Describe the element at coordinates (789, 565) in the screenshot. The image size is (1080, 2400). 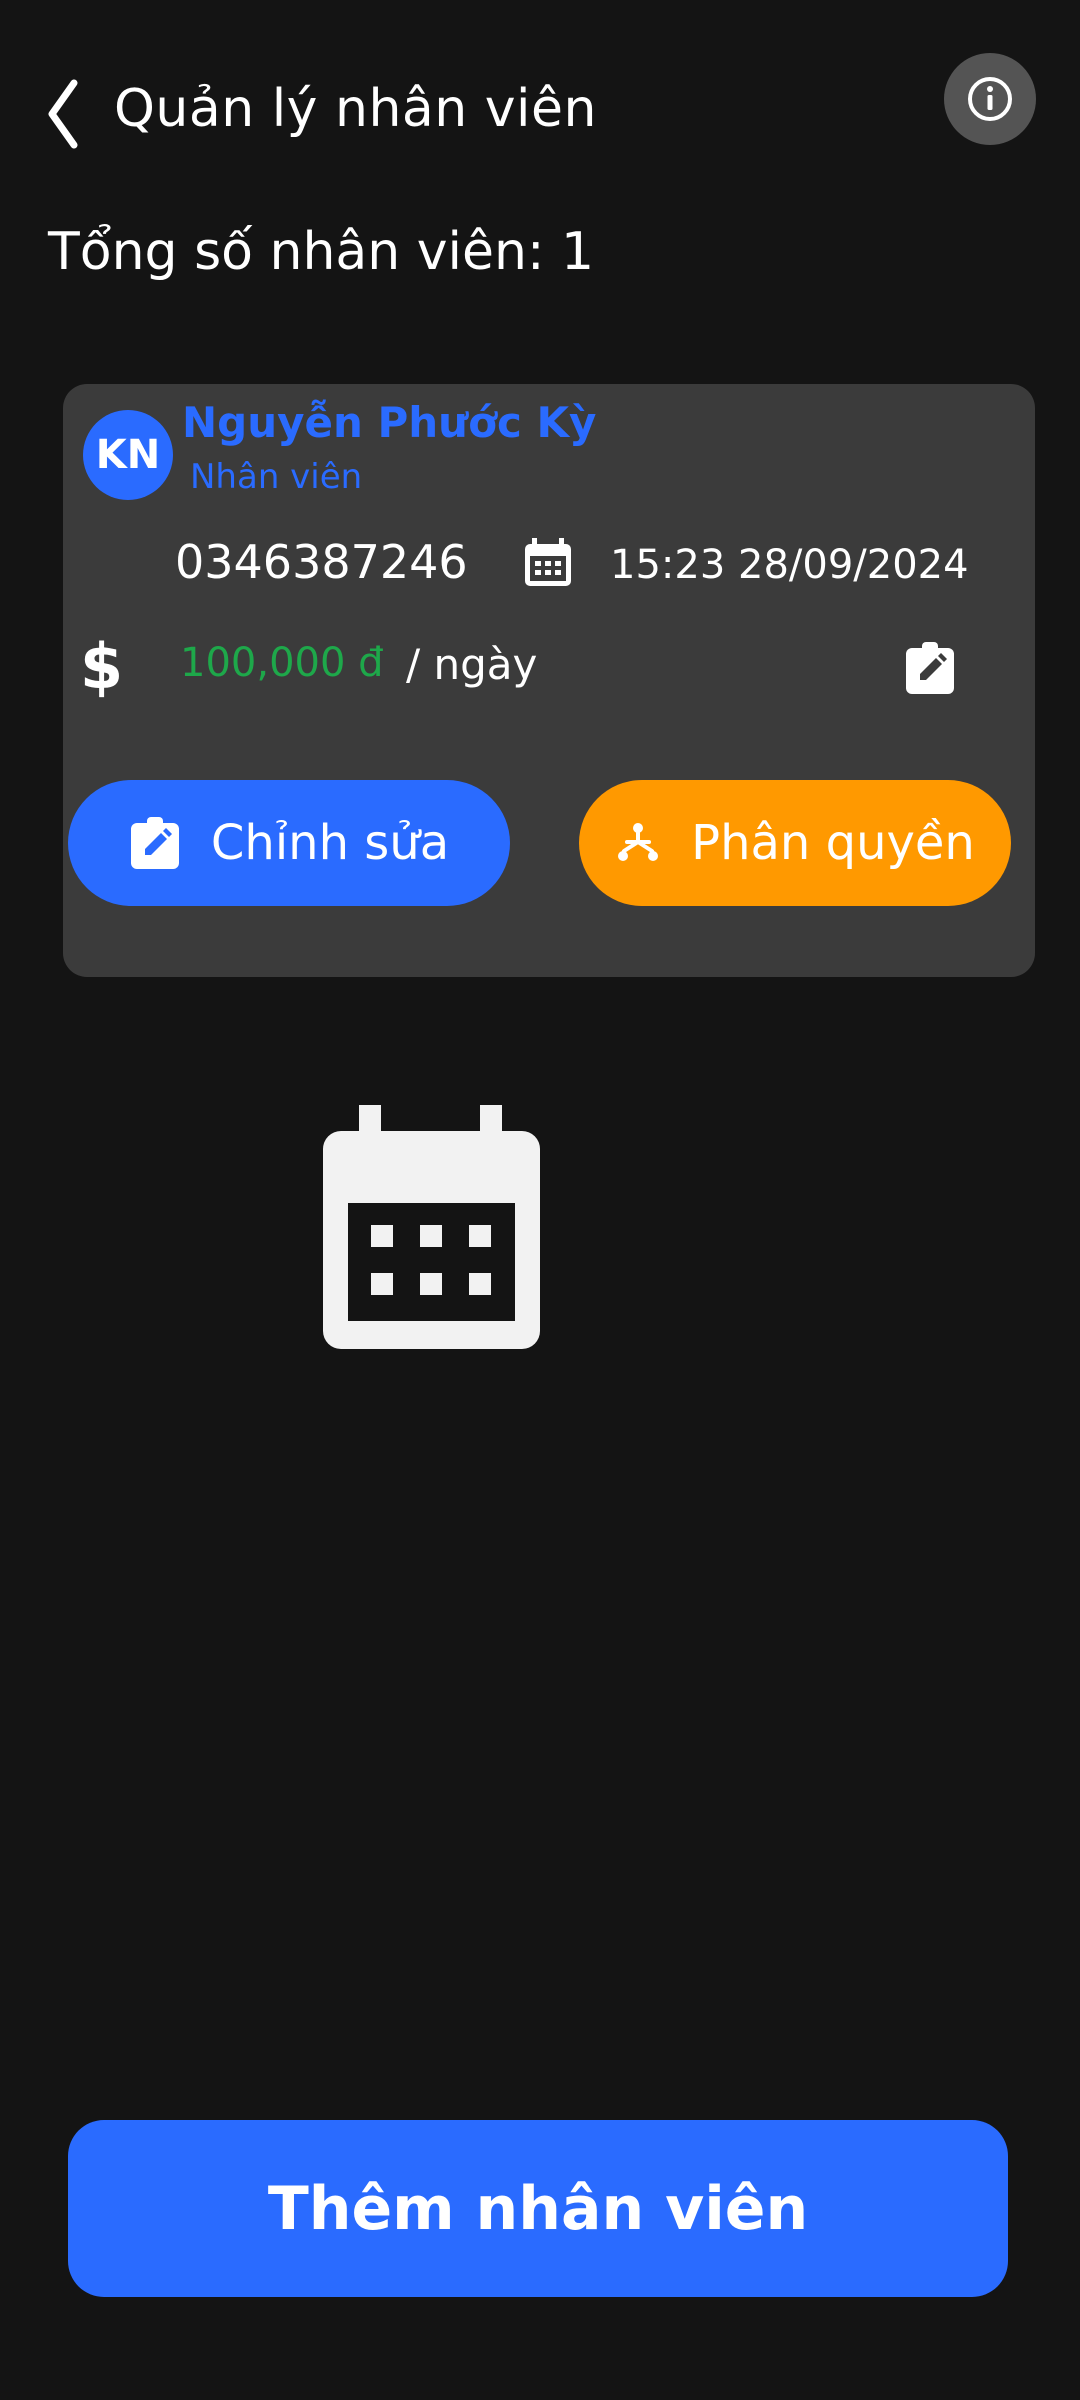
I see `employee-created-datetime: 15:23 28/09/2024` at that location.